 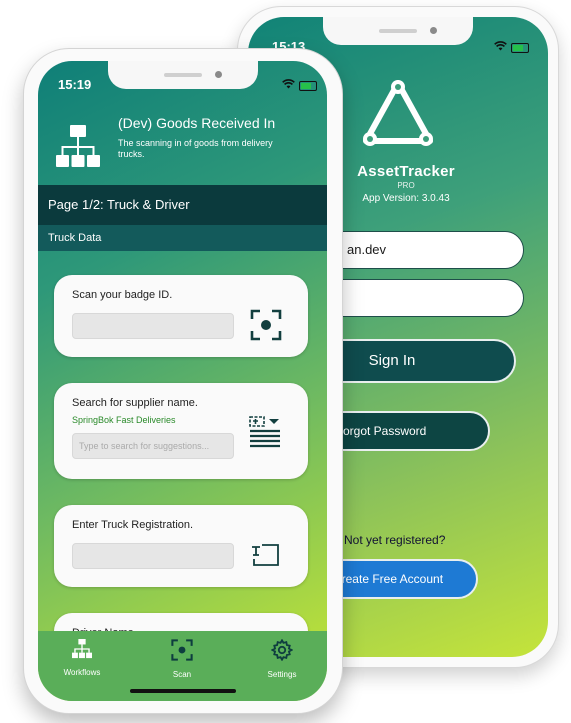 What do you see at coordinates (398, 115) in the screenshot?
I see `assettracker-logo-icon` at bounding box center [398, 115].